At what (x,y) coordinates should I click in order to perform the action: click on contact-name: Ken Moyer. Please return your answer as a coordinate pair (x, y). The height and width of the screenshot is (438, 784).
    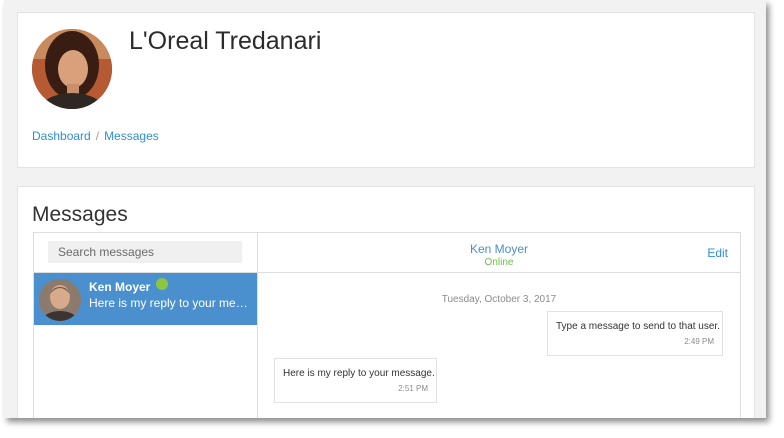
    Looking at the image, I should click on (120, 287).